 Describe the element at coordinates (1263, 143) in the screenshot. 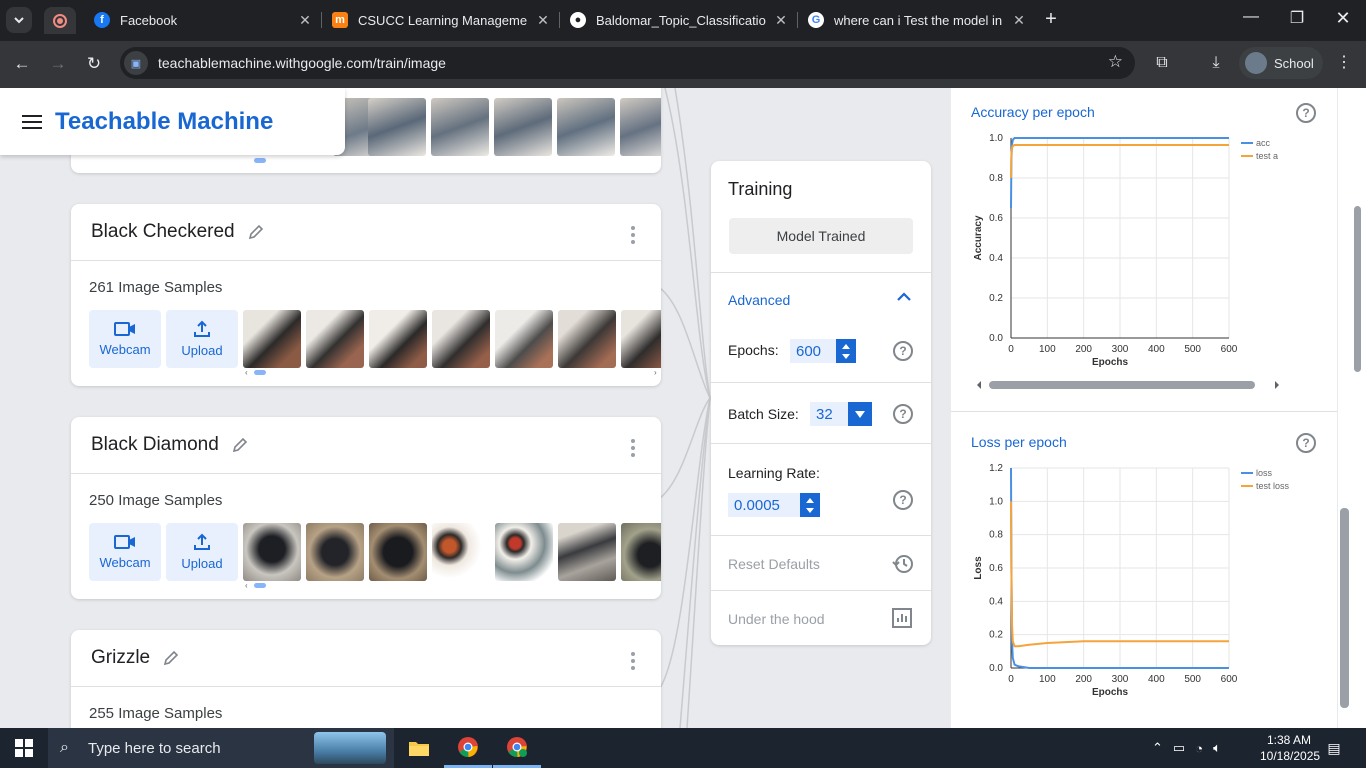

I see `legend-label: acc` at that location.